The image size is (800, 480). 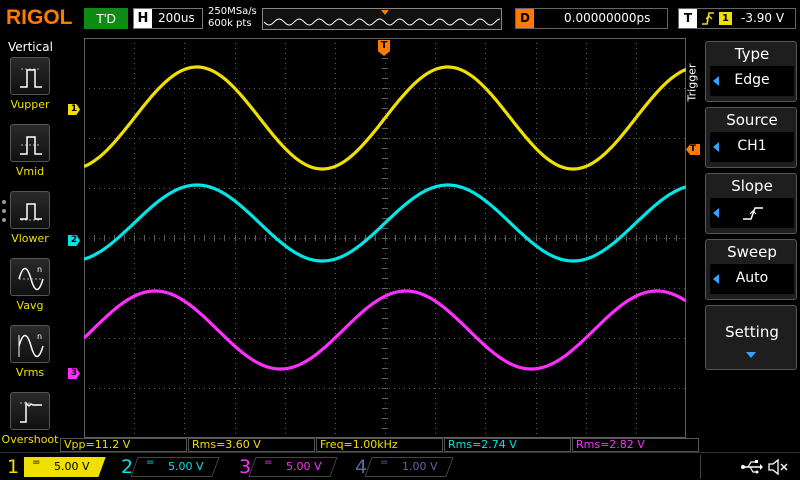 I want to click on source-value: CH1, so click(x=752, y=146).